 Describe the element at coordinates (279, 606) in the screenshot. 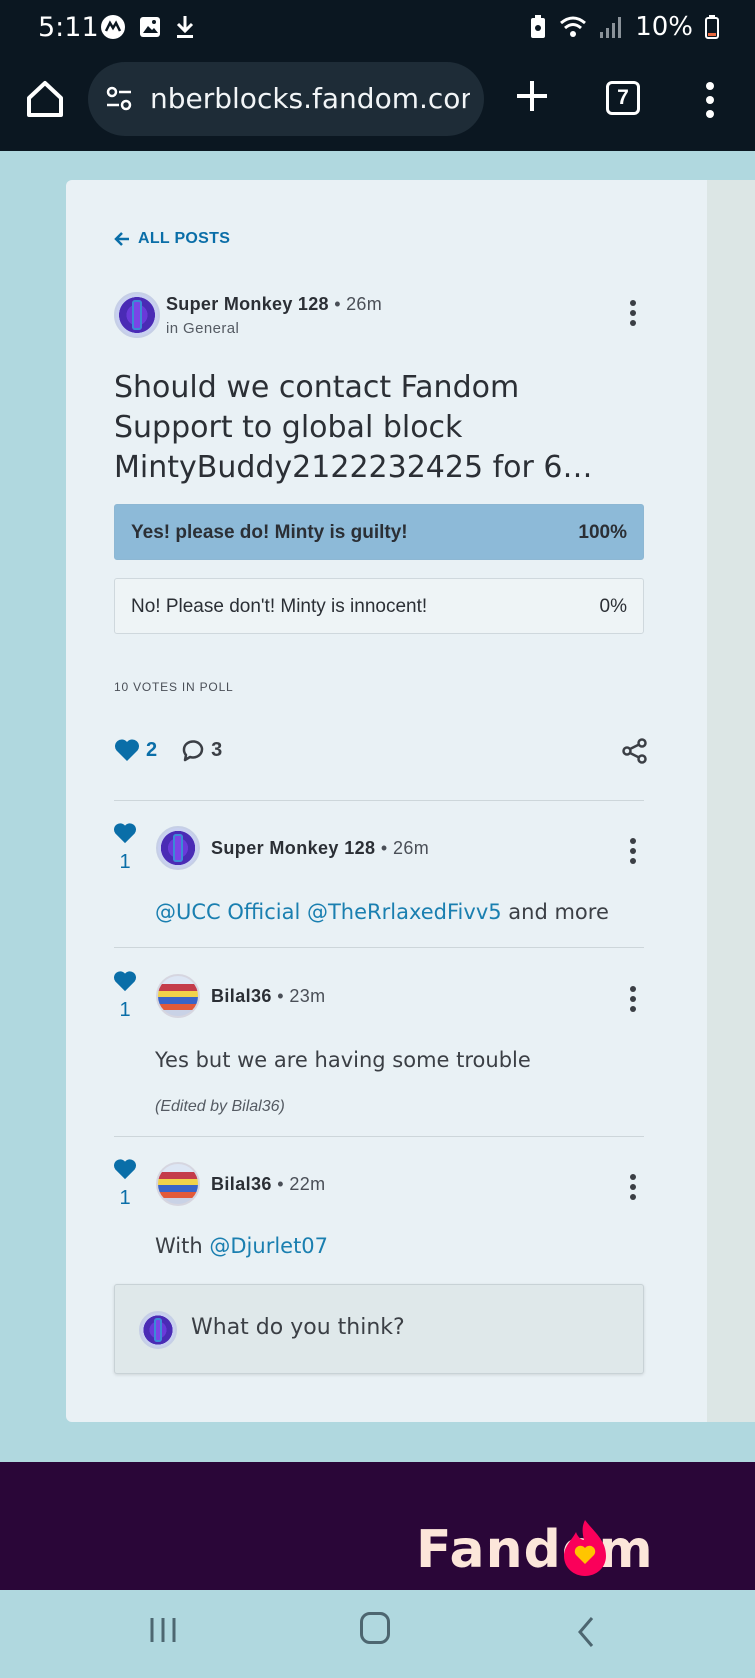

I see `poll-option-label: No! Please don't! Minty is innocent!` at that location.